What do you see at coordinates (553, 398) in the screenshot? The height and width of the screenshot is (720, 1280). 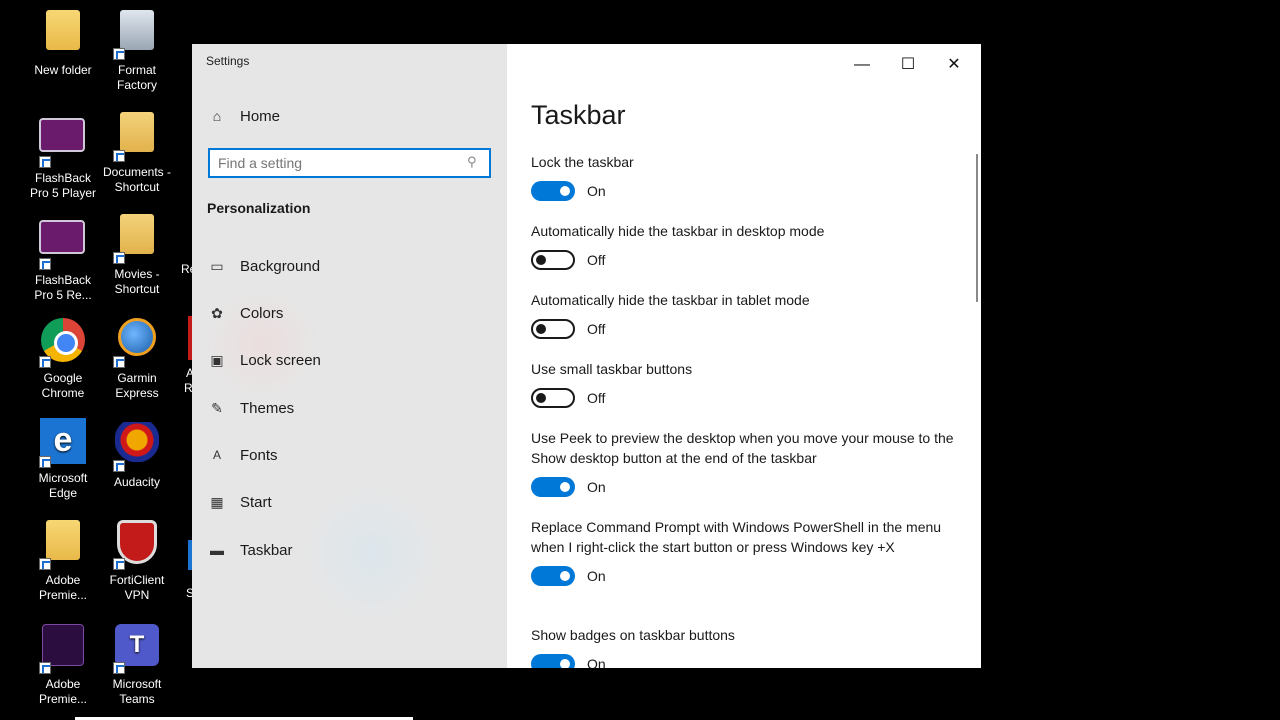 I see `small-buttons-toggle` at bounding box center [553, 398].